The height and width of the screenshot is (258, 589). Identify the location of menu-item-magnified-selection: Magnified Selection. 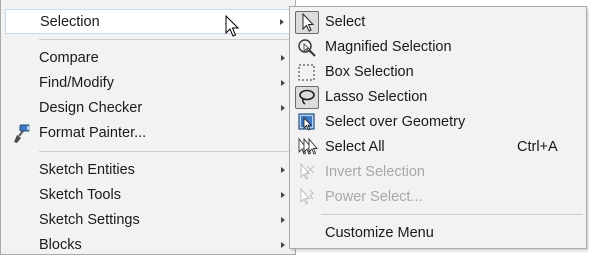
(438, 47).